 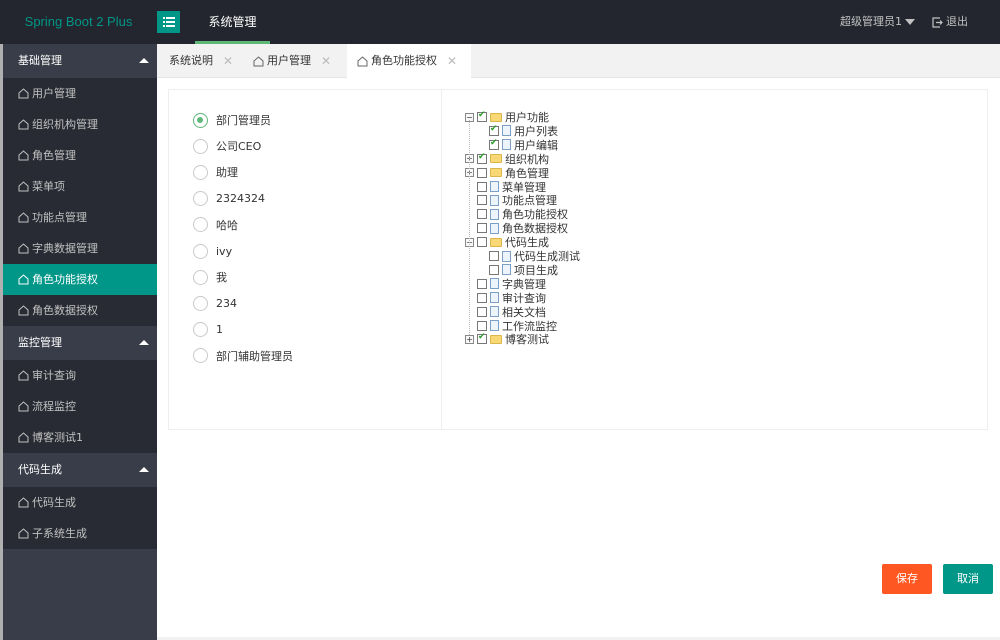 I want to click on sidebar-item: 功能点管理, so click(x=80, y=217).